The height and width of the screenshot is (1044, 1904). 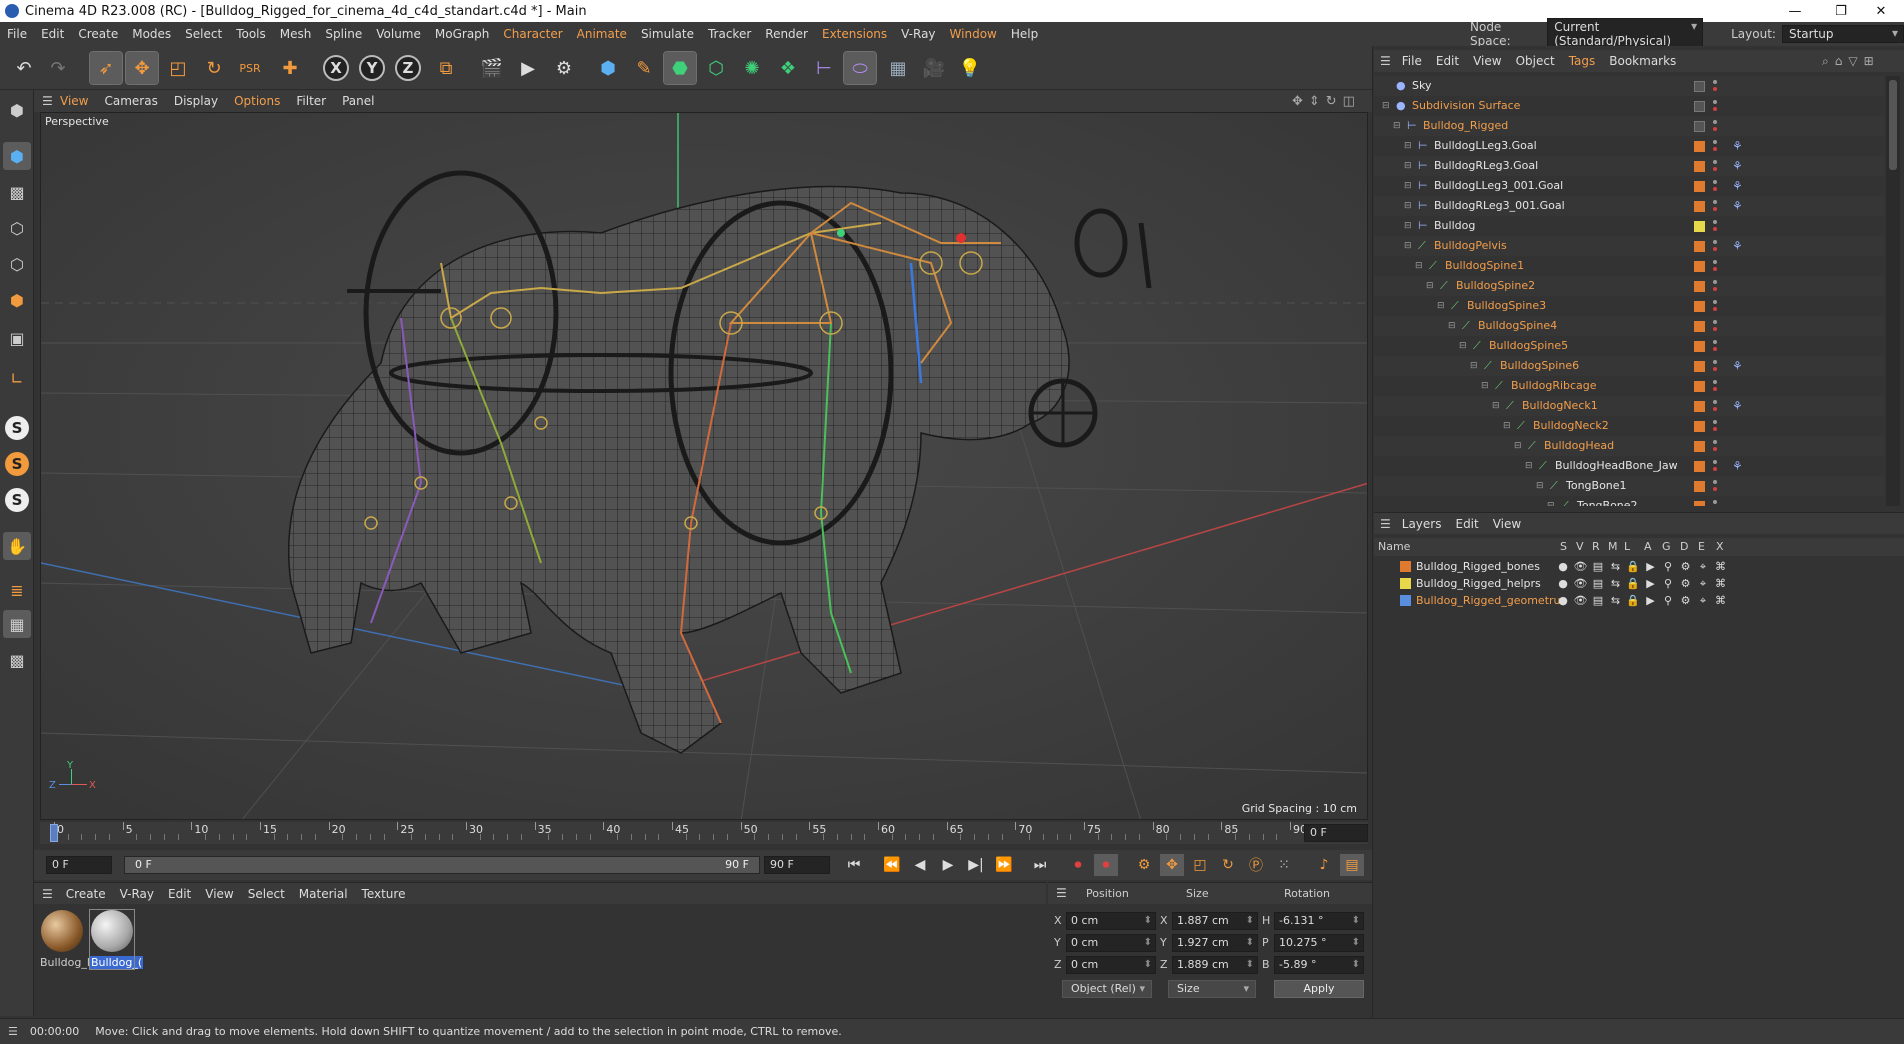 I want to click on object-scroll-thumb, so click(x=1893, y=125).